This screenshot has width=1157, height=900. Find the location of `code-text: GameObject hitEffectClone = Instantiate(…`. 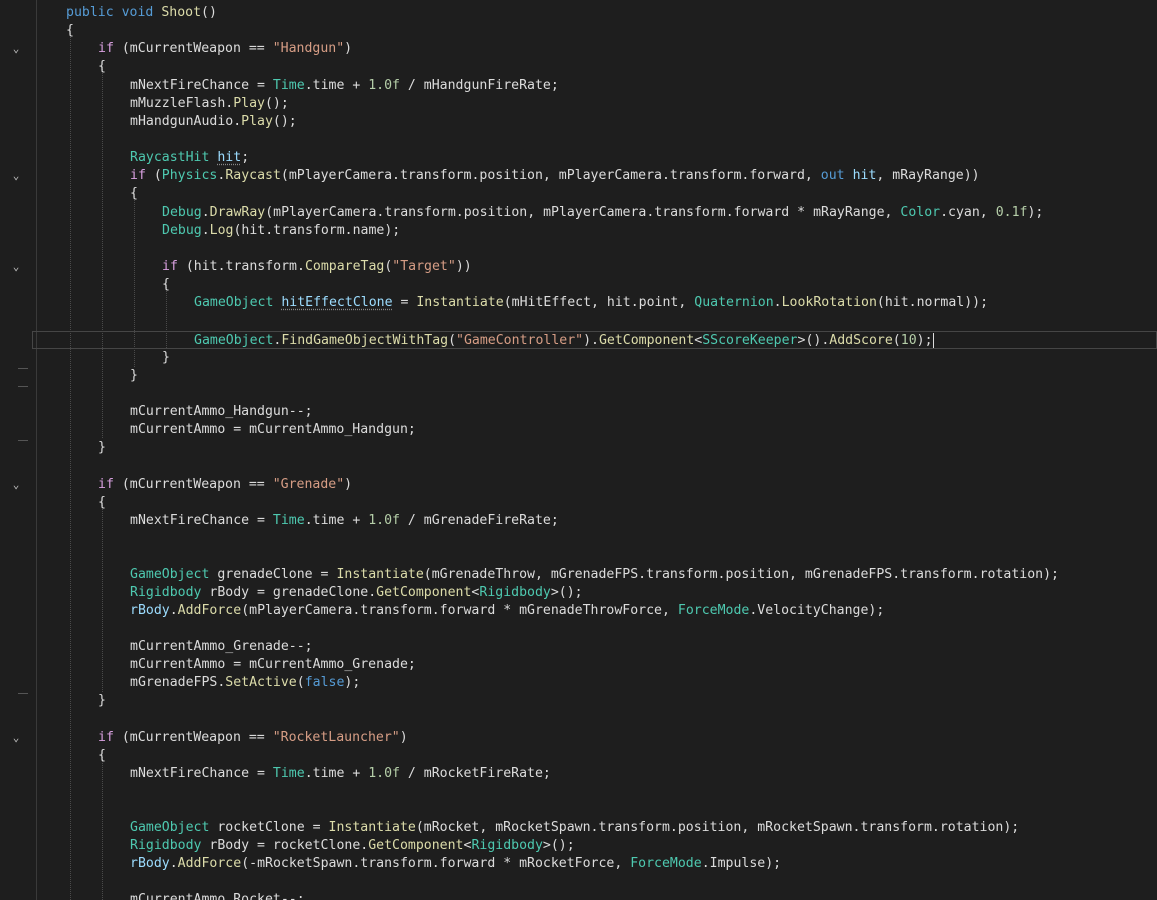

code-text: GameObject hitEffectClone = Instantiate(… is located at coordinates (591, 303).